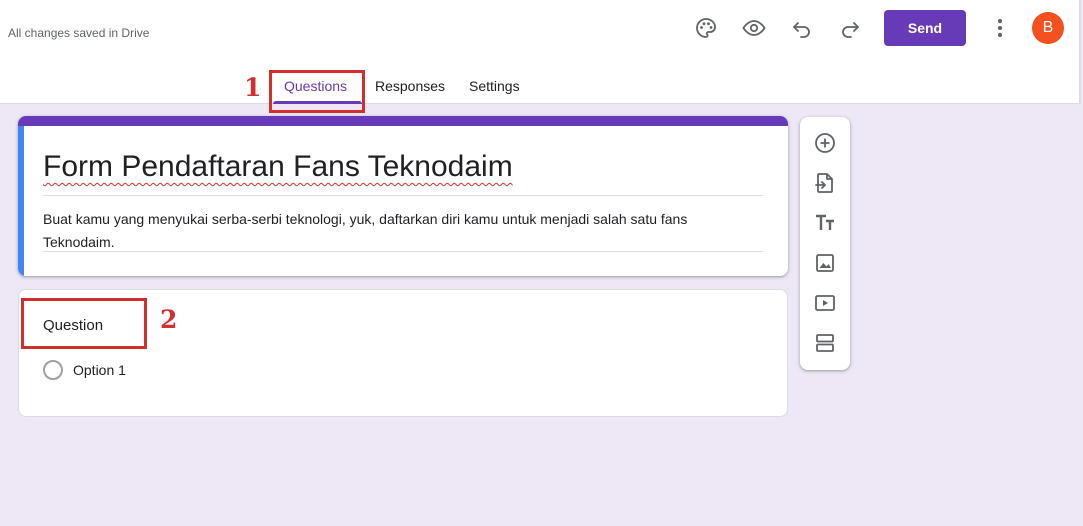 Image resolution: width=1083 pixels, height=526 pixels. What do you see at coordinates (825, 343) in the screenshot?
I see `add-section-icon` at bounding box center [825, 343].